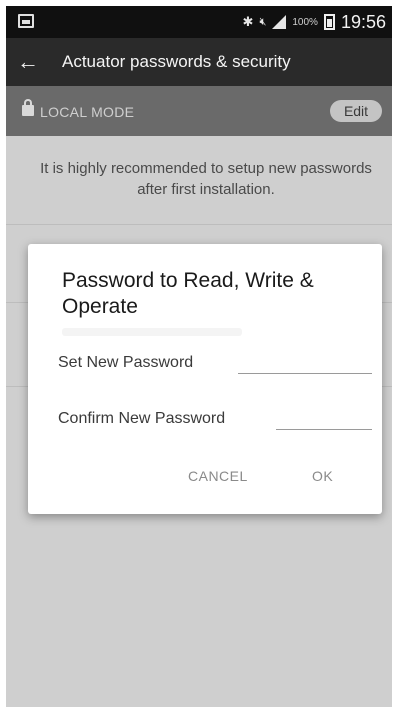  Describe the element at coordinates (126, 362) in the screenshot. I see `set-password-label: Set New Password` at that location.